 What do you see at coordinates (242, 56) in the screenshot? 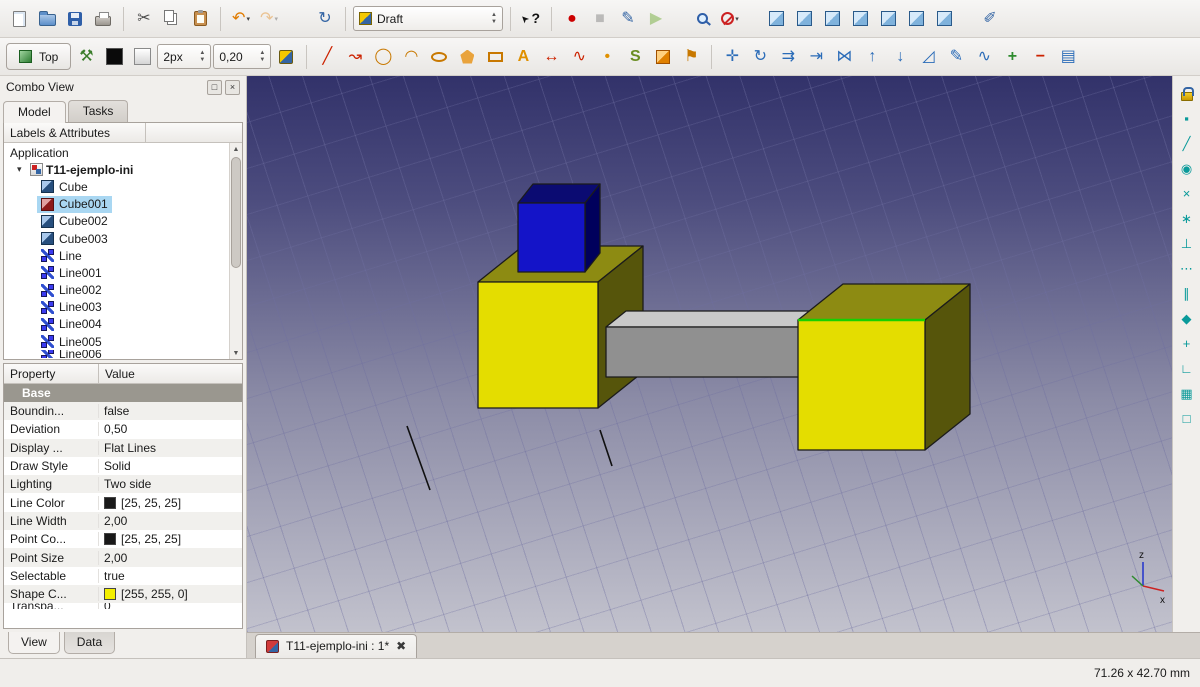
I see `scale-combo: 0,20 ▲ ▼` at bounding box center [242, 56].